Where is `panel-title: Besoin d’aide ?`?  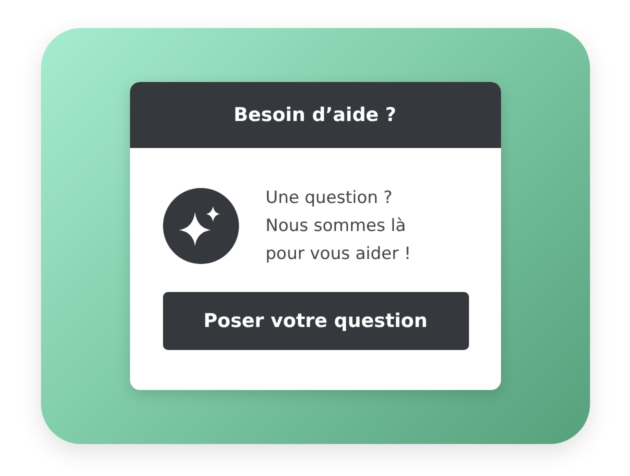 panel-title: Besoin d’aide ? is located at coordinates (315, 115).